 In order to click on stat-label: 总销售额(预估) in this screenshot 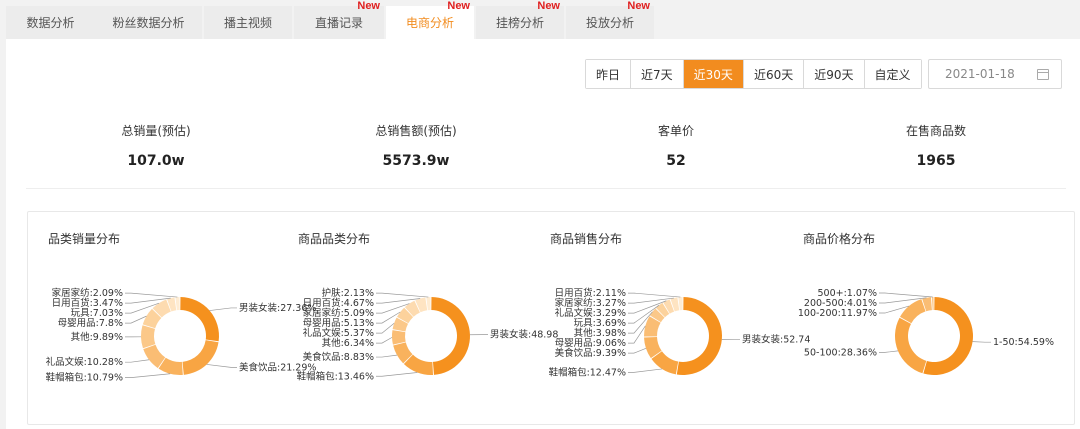, I will do `click(416, 131)`.